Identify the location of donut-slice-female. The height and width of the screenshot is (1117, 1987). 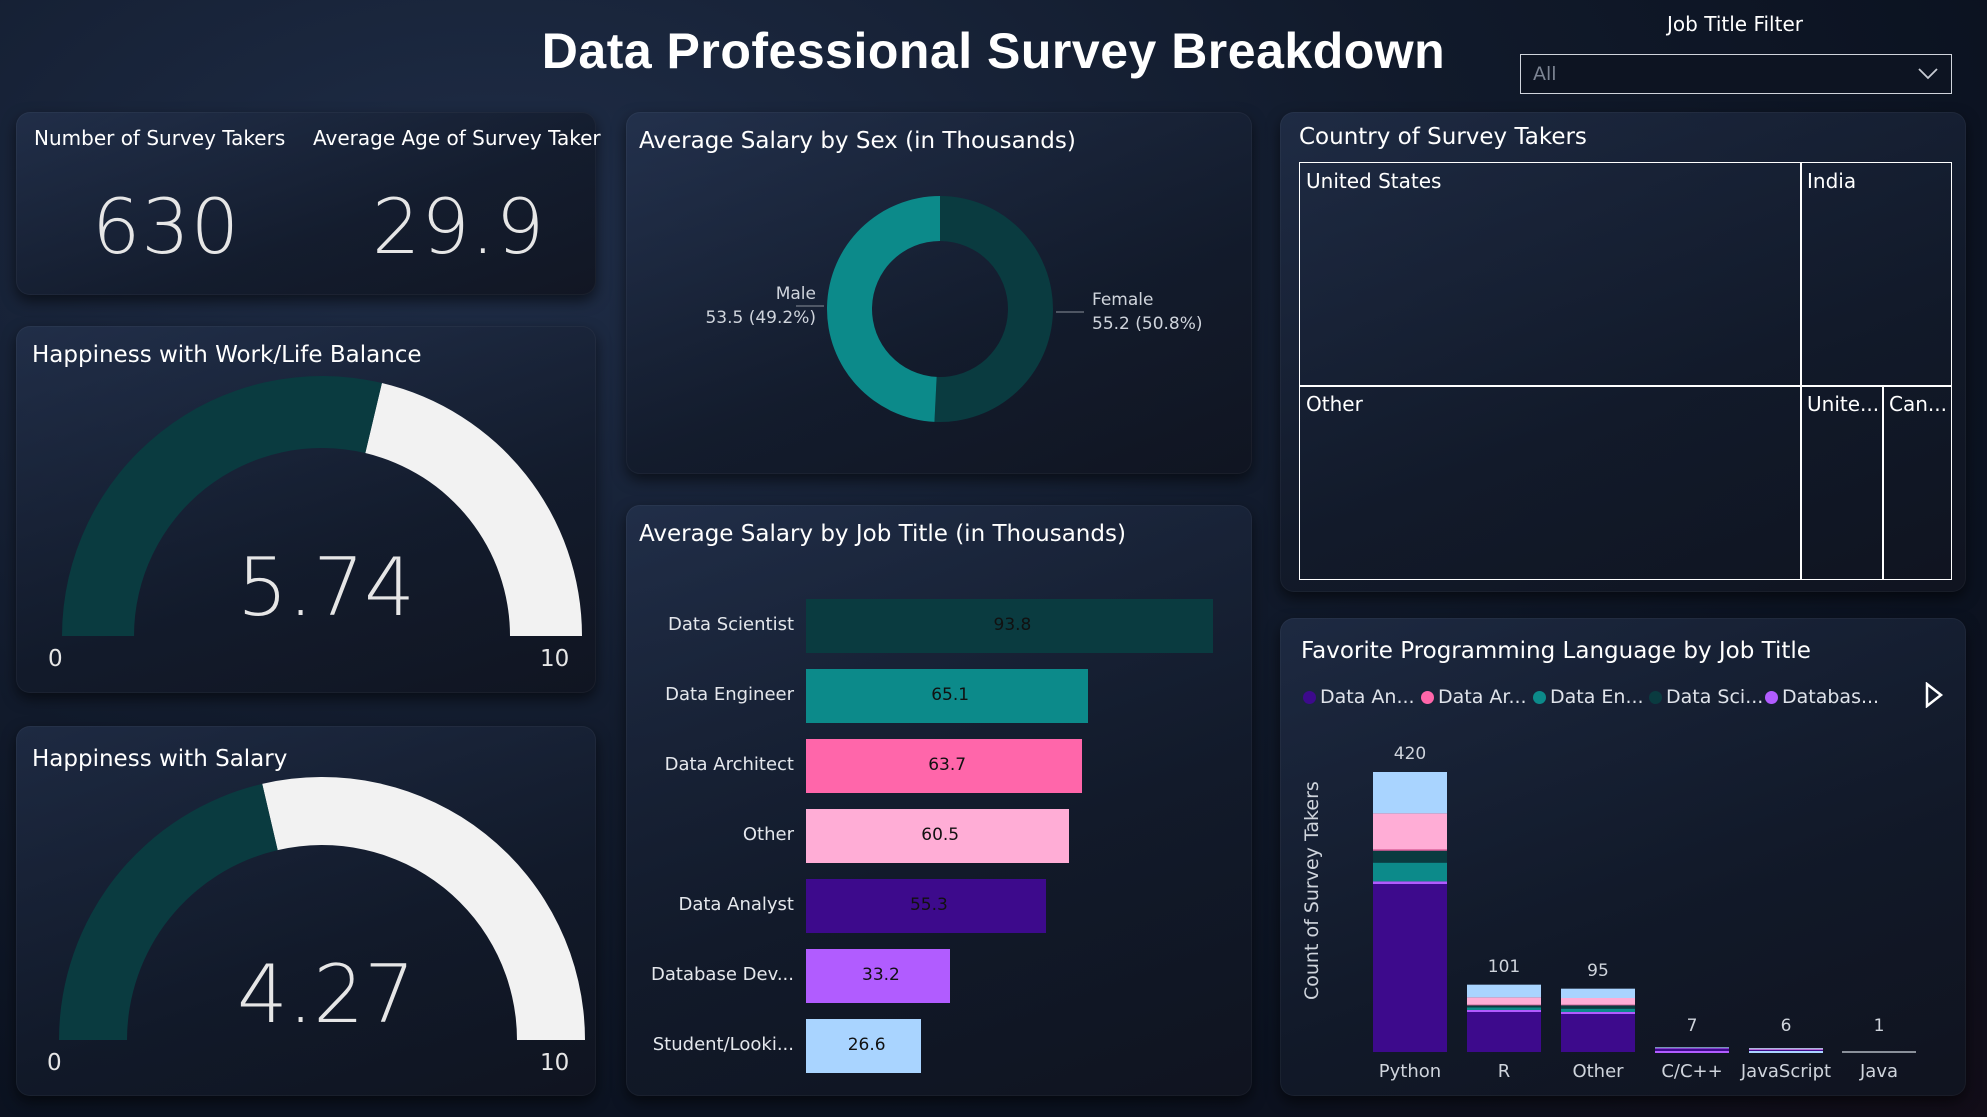
(993, 309).